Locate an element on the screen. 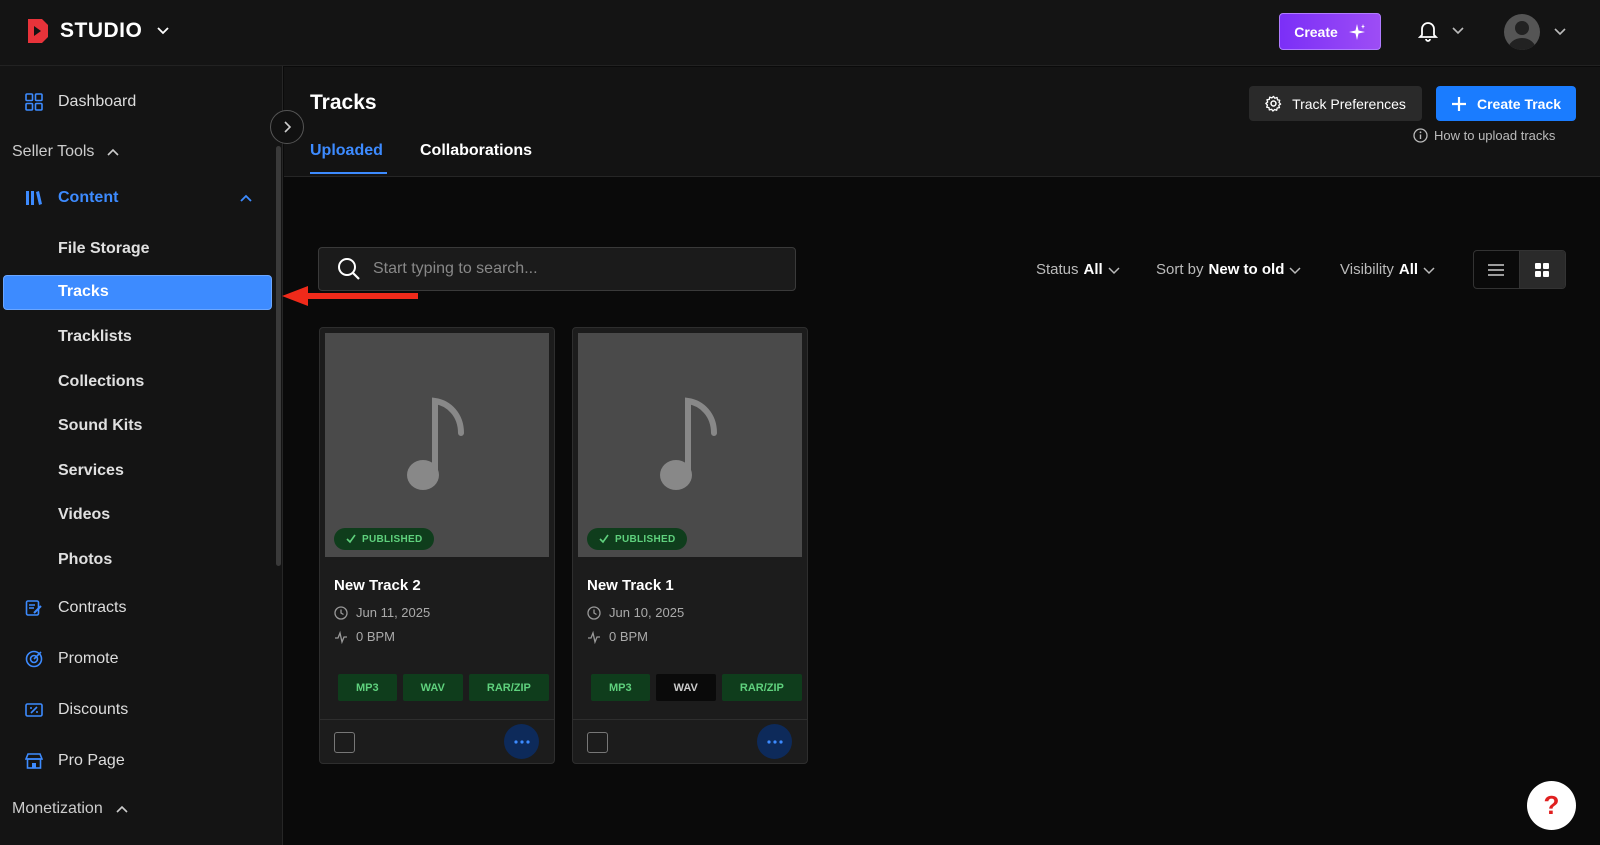 The width and height of the screenshot is (1600, 845). sort-filter-value: New to old is located at coordinates (1246, 269).